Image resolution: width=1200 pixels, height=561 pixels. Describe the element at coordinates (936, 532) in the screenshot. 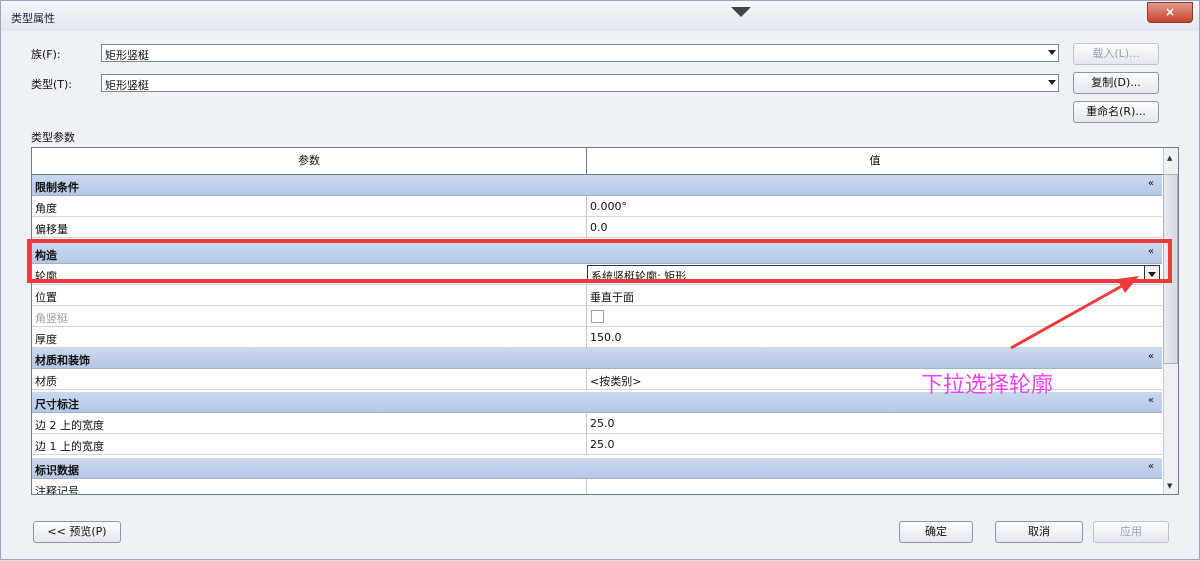

I see `ok-button: 确定` at that location.